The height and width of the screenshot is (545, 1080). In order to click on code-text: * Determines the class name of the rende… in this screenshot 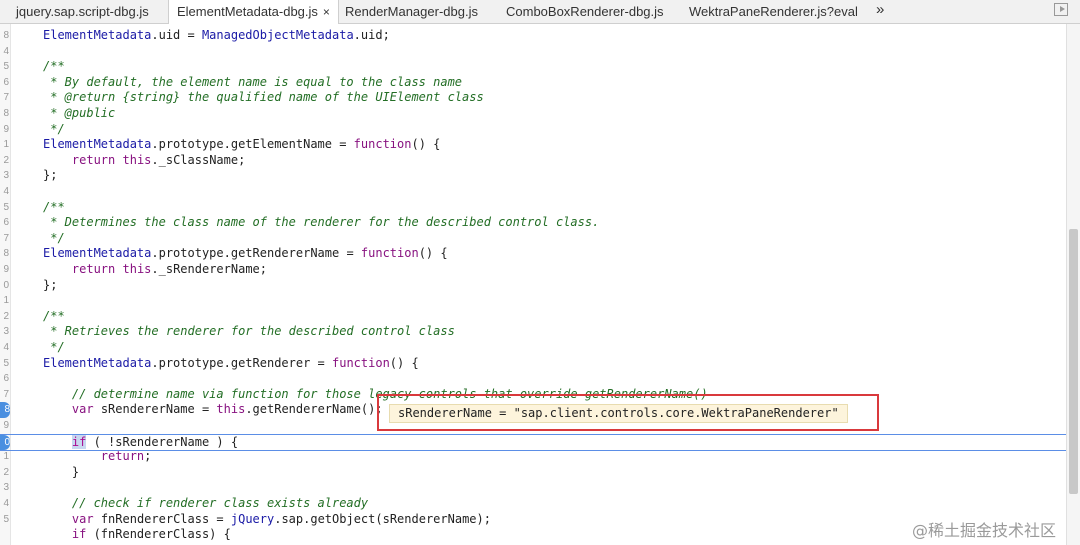, I will do `click(321, 222)`.